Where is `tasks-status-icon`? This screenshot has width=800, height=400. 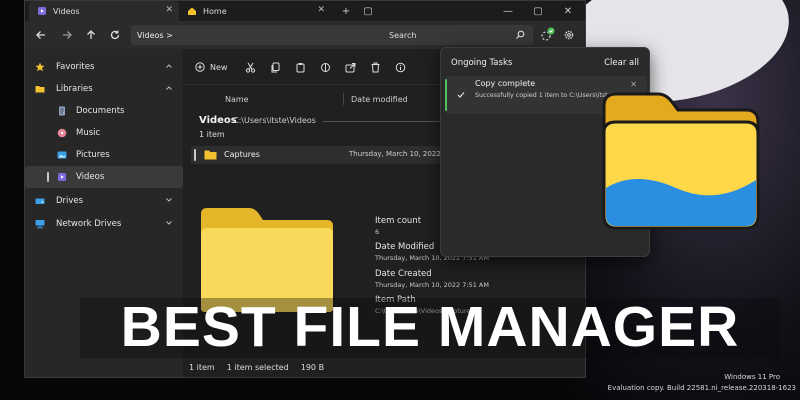
tasks-status-icon is located at coordinates (548, 34).